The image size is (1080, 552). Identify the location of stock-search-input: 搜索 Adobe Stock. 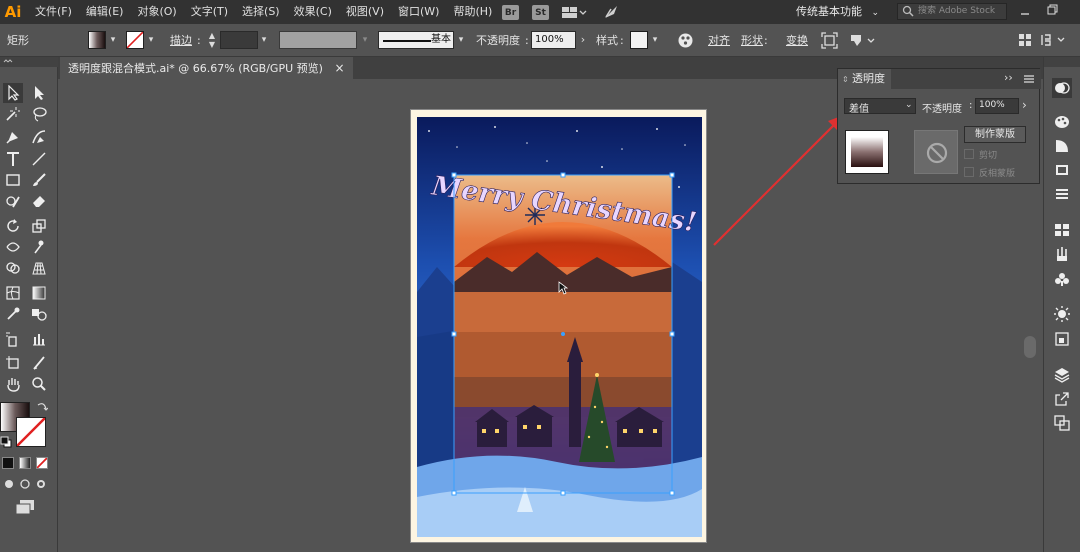
(952, 11).